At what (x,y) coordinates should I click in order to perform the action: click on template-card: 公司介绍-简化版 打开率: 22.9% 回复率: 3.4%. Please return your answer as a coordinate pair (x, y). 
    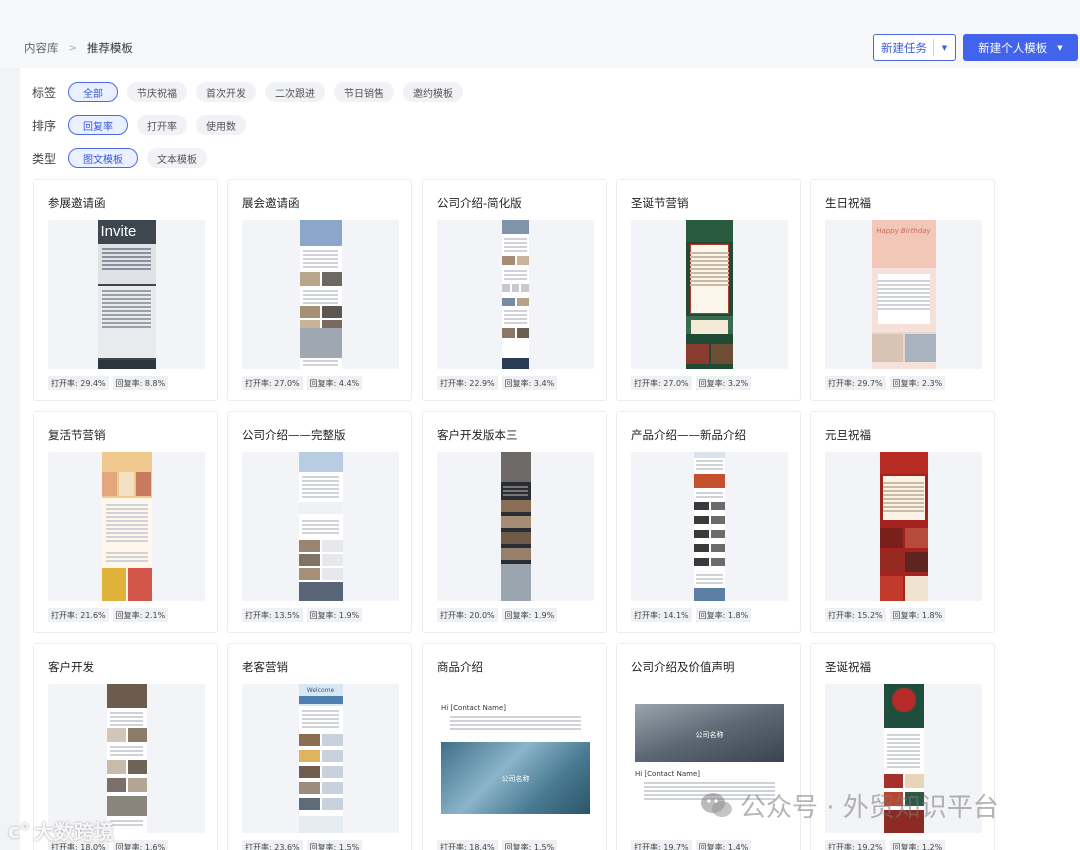
    Looking at the image, I should click on (514, 290).